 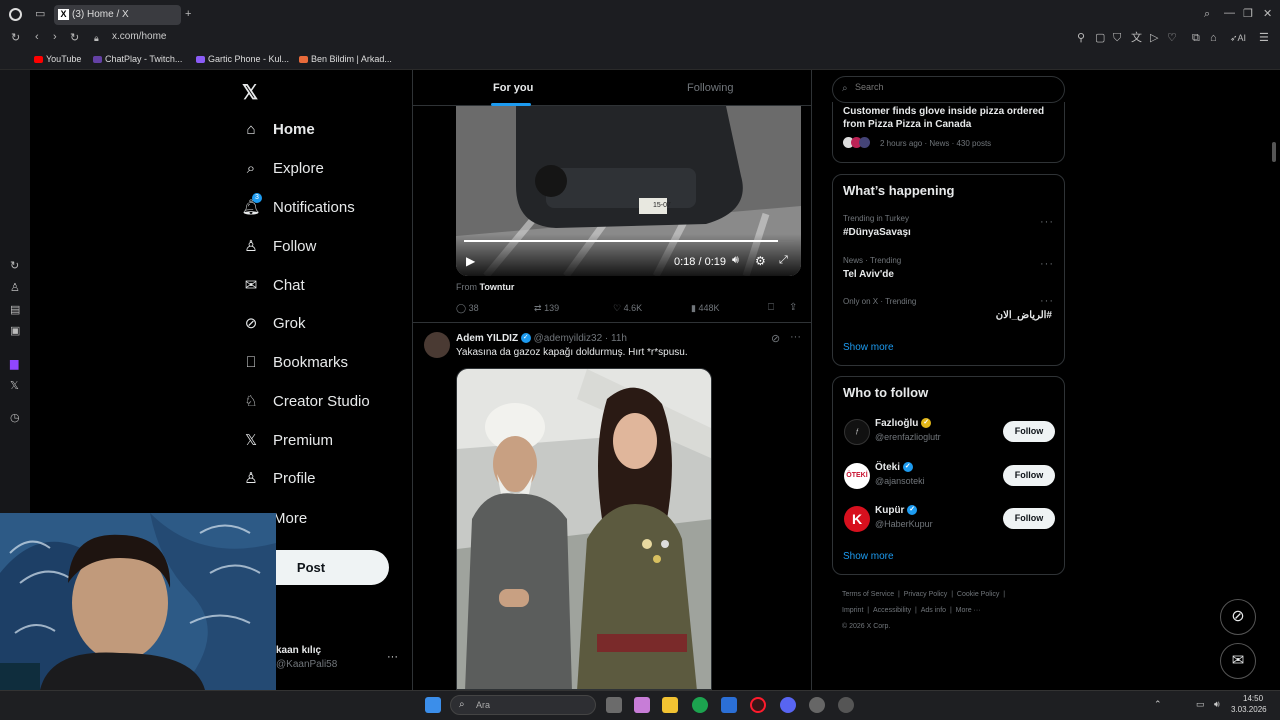 I want to click on heart-icon: ♡, so click(x=1172, y=38).